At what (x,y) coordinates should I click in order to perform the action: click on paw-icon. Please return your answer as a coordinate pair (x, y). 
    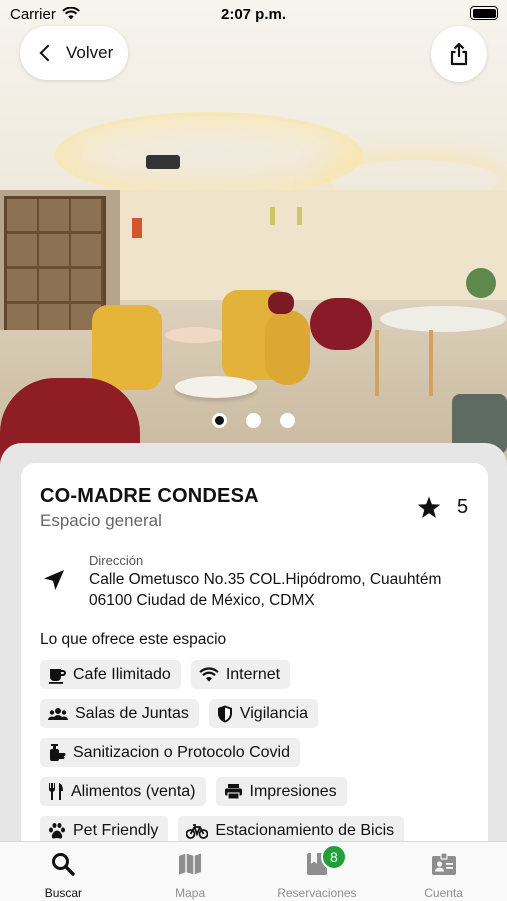
    Looking at the image, I should click on (57, 830).